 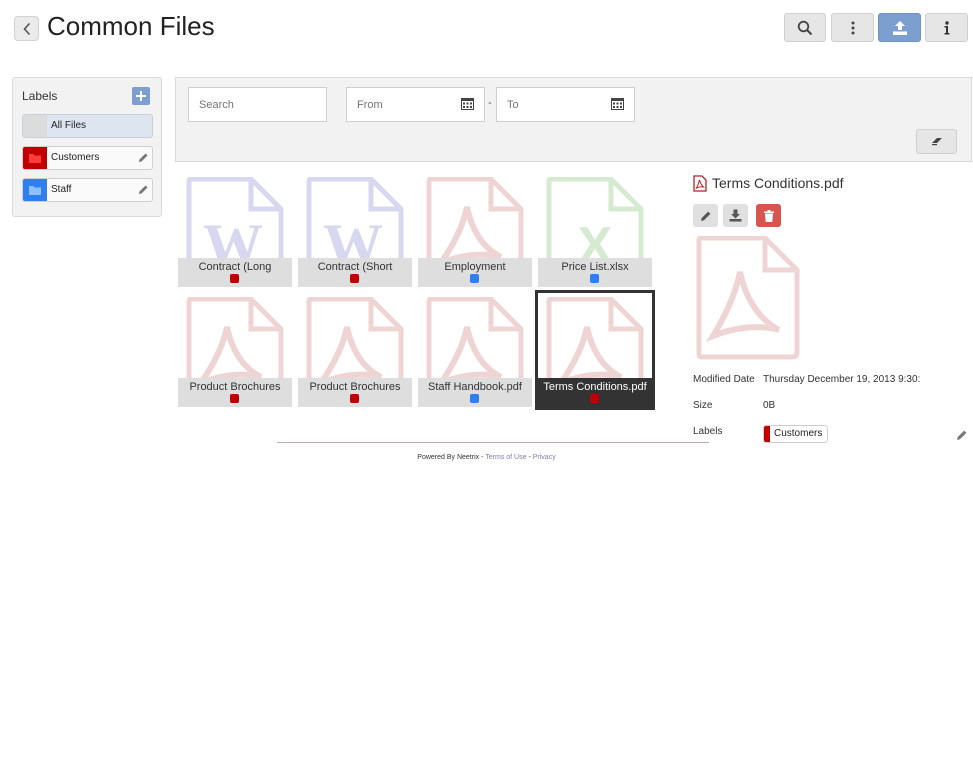 What do you see at coordinates (544, 457) in the screenshot?
I see `privacy-link: Privacy` at bounding box center [544, 457].